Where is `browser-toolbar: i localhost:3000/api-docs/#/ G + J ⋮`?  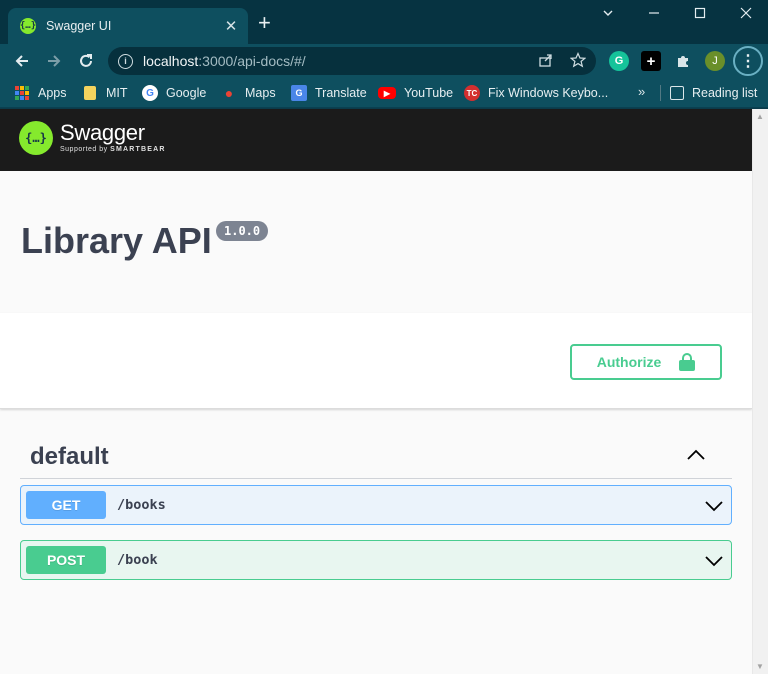 browser-toolbar: i localhost:3000/api-docs/#/ G + J ⋮ is located at coordinates (384, 61).